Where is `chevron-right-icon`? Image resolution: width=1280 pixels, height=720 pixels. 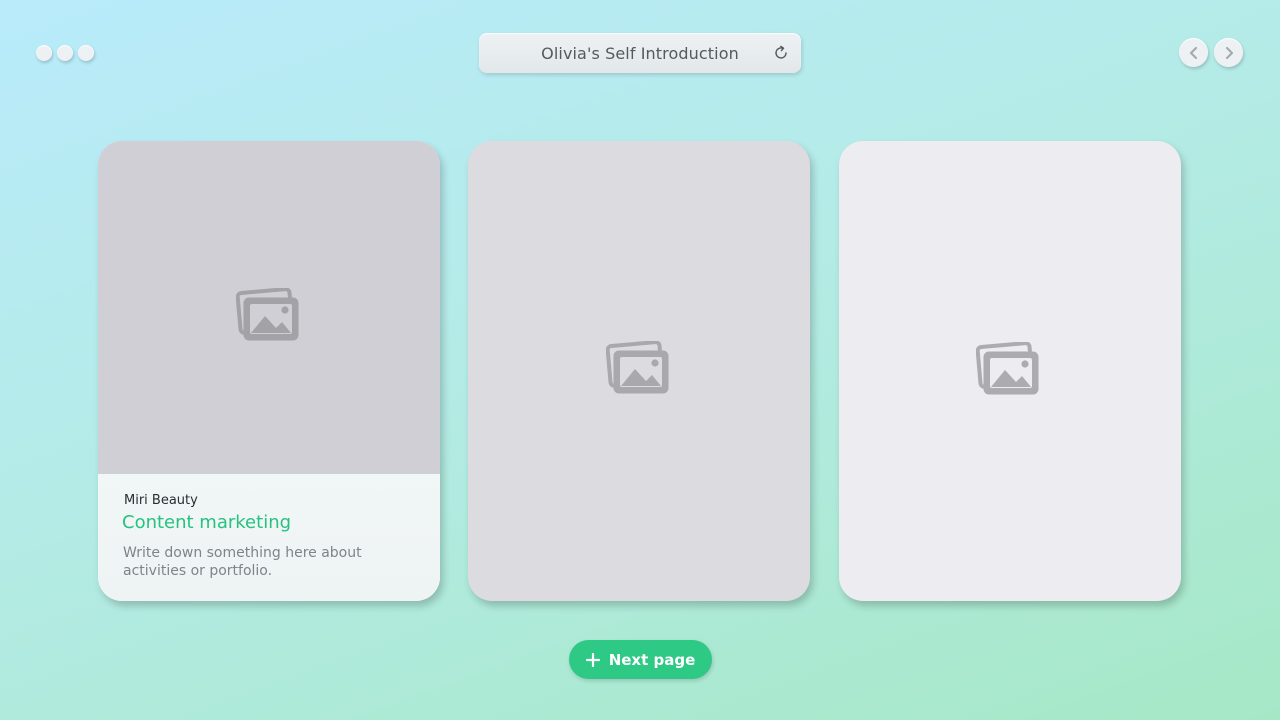
chevron-right-icon is located at coordinates (1229, 52).